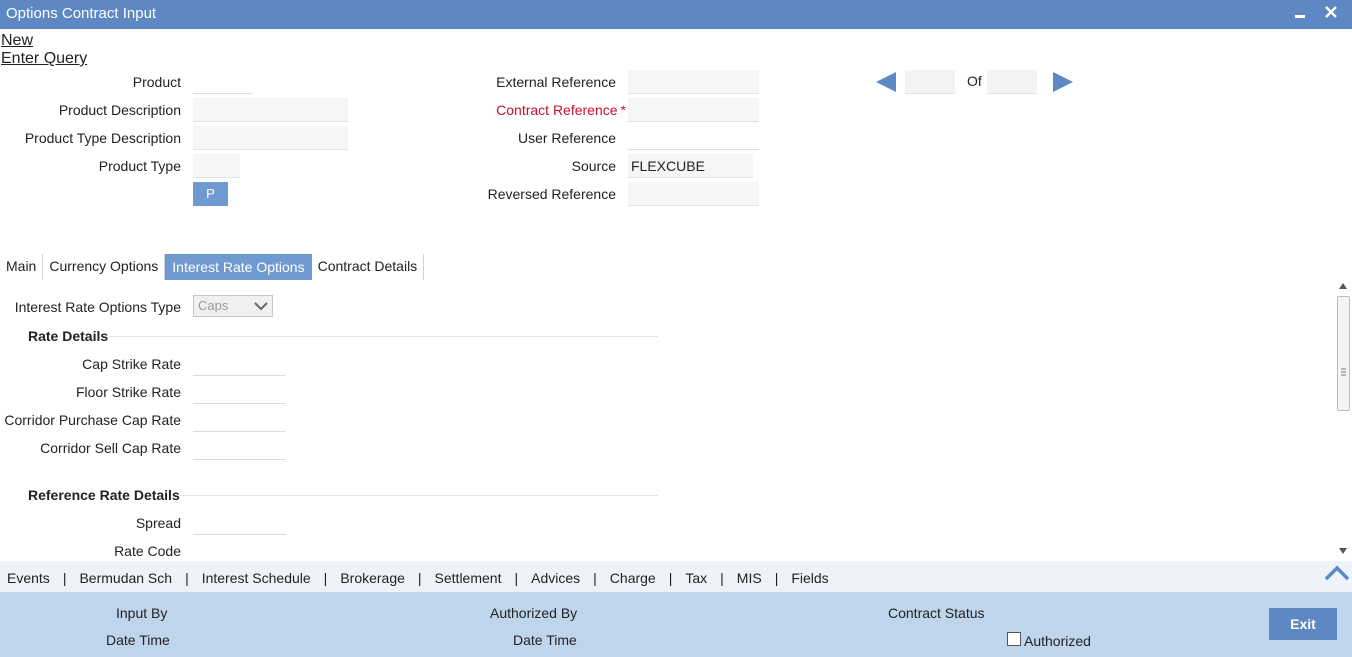  What do you see at coordinates (930, 82) in the screenshot?
I see `current-record-field` at bounding box center [930, 82].